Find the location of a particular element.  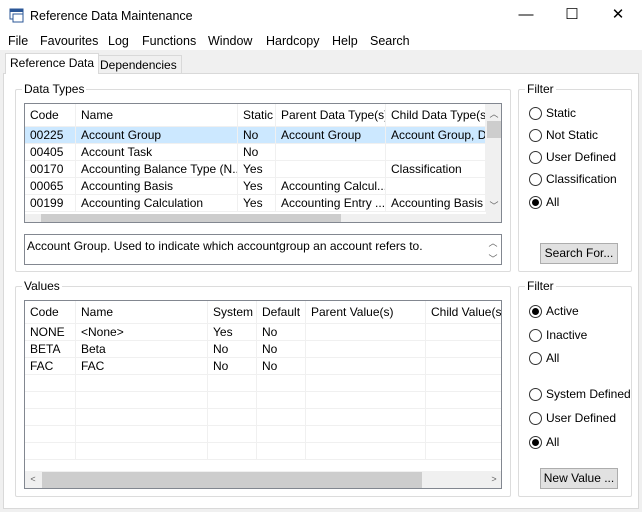

horizontal-scrollbar is located at coordinates (263, 218).